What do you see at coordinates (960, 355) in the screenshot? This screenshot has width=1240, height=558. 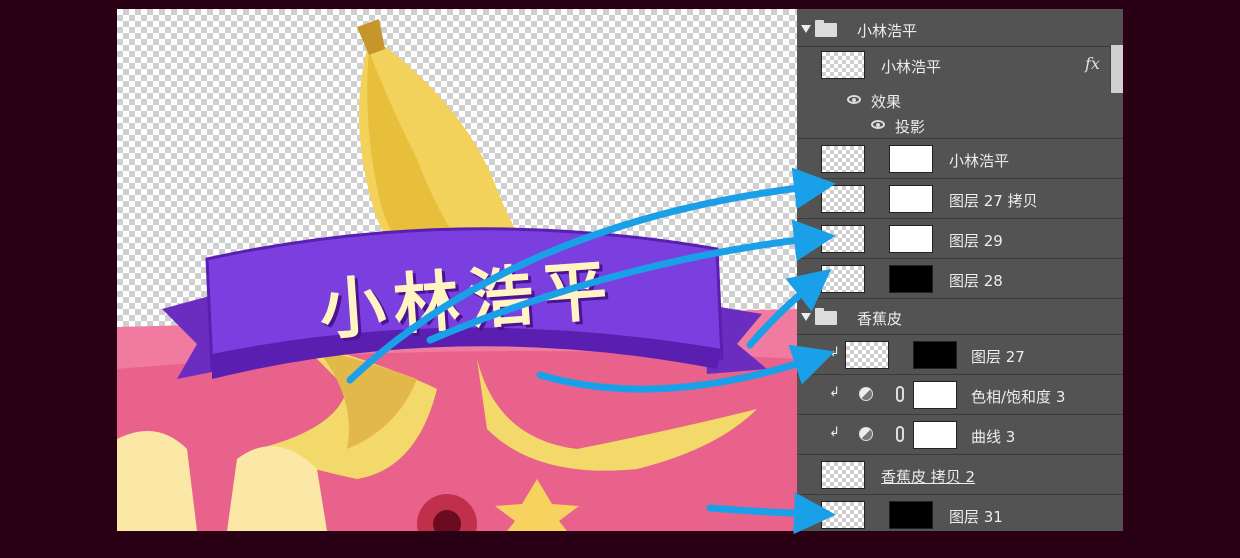 I see `layer-row-e: ↲ 图层 27` at bounding box center [960, 355].